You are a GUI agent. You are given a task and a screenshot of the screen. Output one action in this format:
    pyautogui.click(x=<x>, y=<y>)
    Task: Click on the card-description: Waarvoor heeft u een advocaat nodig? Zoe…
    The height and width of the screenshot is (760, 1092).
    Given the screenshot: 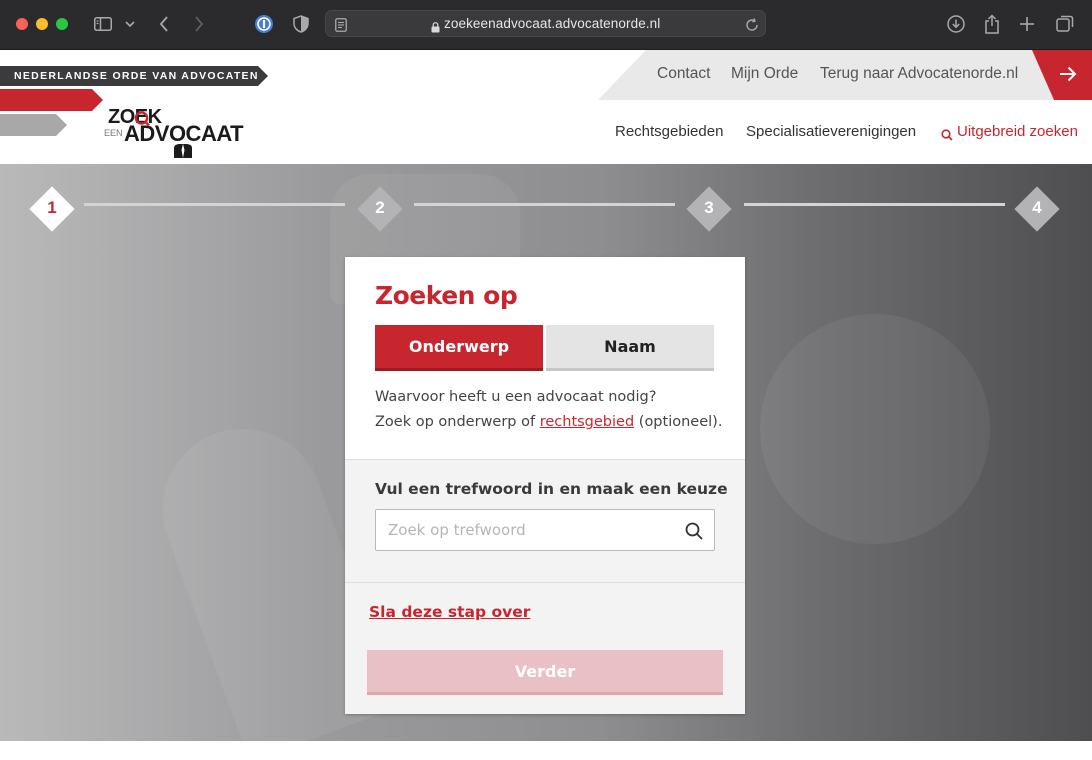 What is the action you would take?
    pyautogui.click(x=550, y=410)
    